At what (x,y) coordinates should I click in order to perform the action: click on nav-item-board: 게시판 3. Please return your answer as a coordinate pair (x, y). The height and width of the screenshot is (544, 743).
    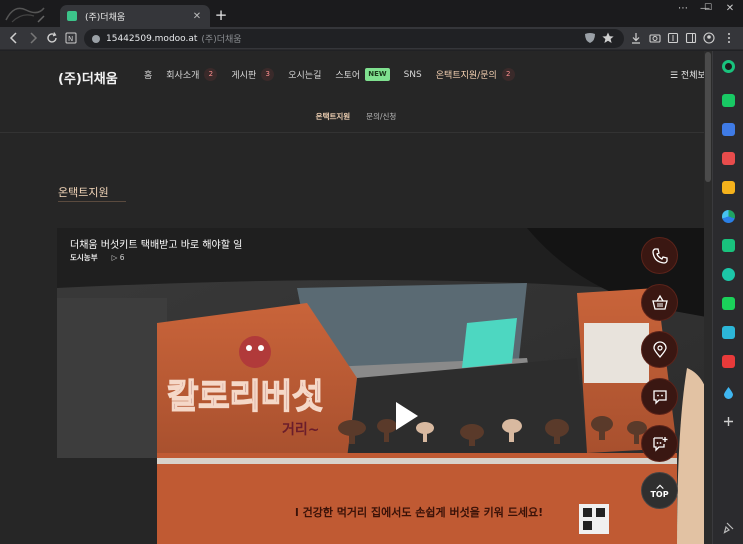
    Looking at the image, I should click on (253, 74).